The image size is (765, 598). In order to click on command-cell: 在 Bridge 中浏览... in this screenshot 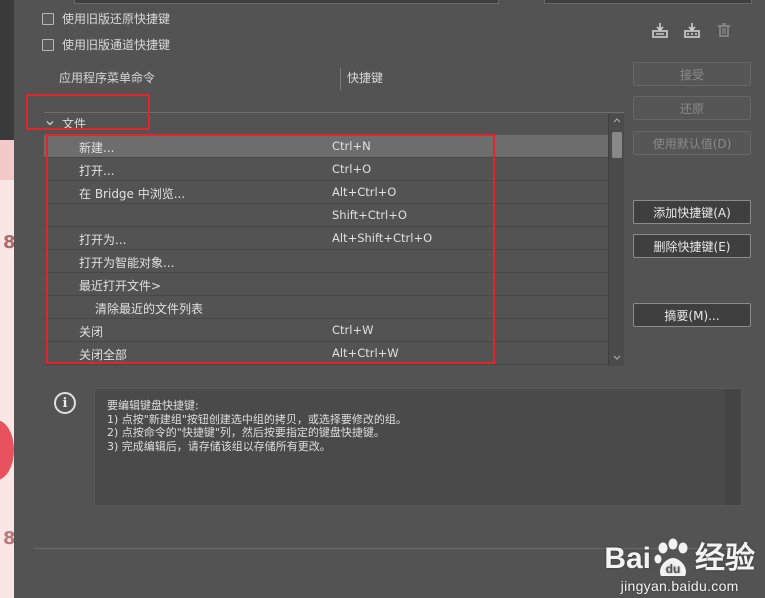, I will do `click(132, 194)`.